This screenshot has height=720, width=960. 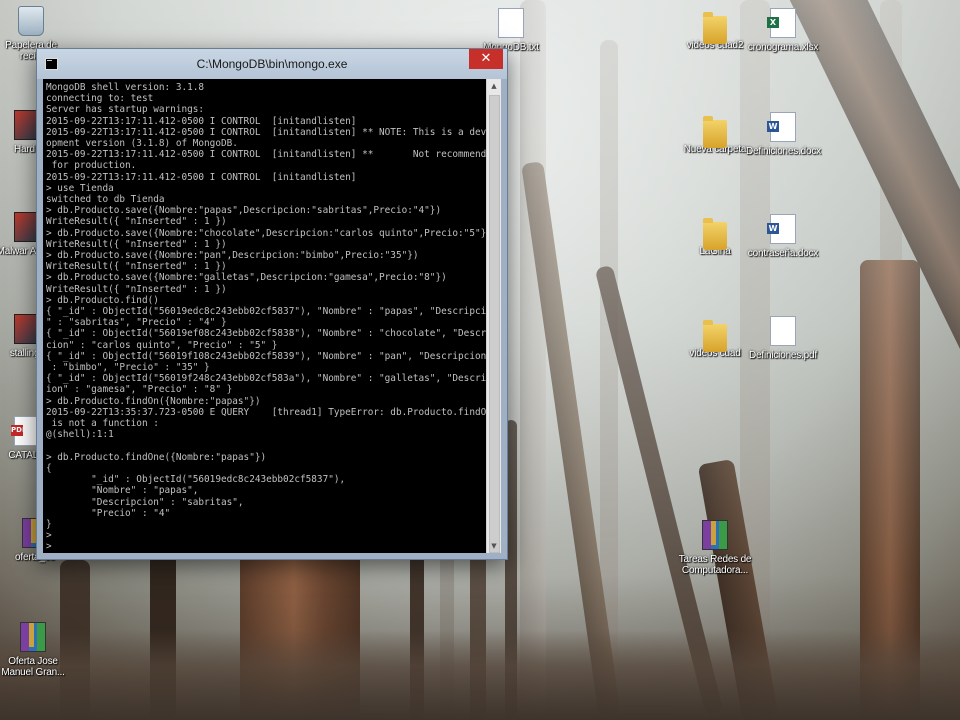 What do you see at coordinates (125, 87) in the screenshot?
I see `console-line: MongoDB shell version: 3.1.8` at bounding box center [125, 87].